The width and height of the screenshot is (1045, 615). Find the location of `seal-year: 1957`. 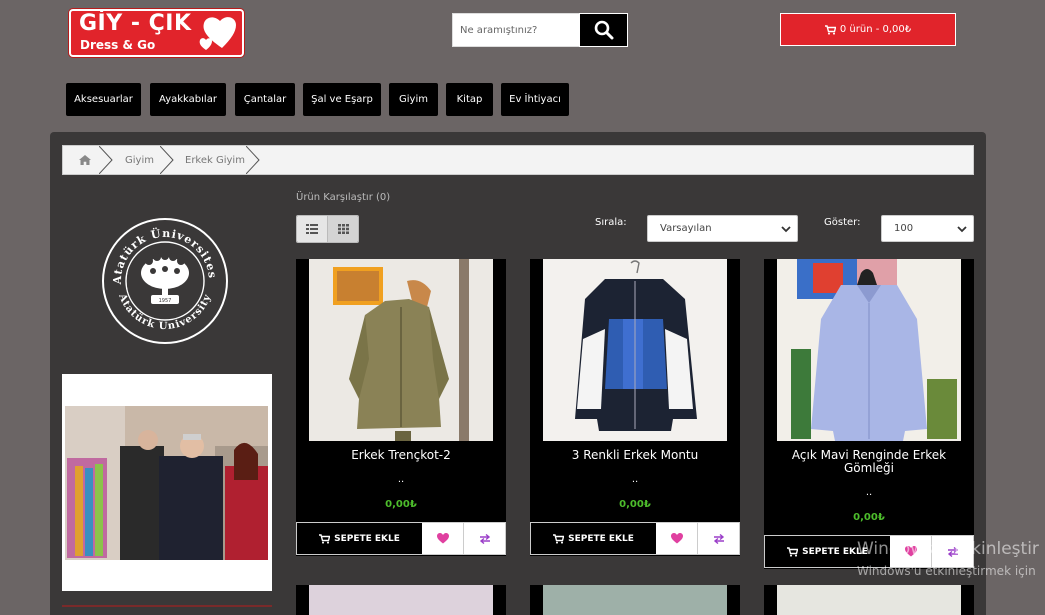

seal-year: 1957 is located at coordinates (165, 301).